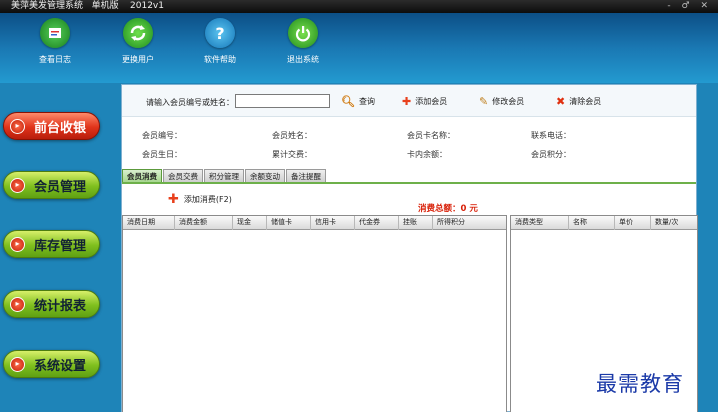 The height and width of the screenshot is (412, 718). What do you see at coordinates (551, 135) in the screenshot?
I see `phone-label: 联系电话：` at bounding box center [551, 135].